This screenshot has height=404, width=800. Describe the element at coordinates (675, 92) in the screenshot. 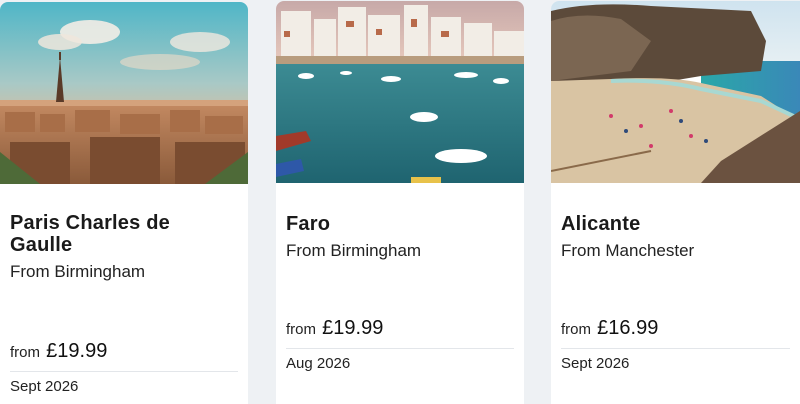

I see `alicante-beach-photo` at that location.